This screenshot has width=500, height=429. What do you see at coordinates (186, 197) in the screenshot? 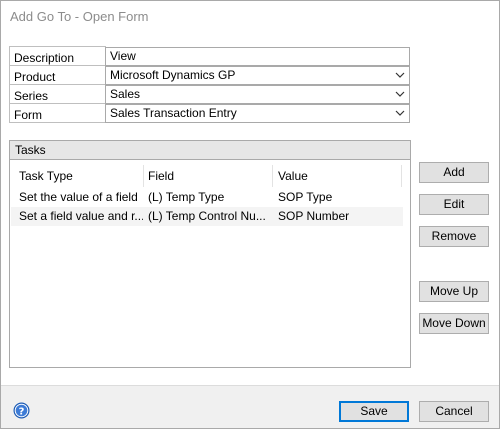
I see `field-cell: (L) Temp Type` at bounding box center [186, 197].